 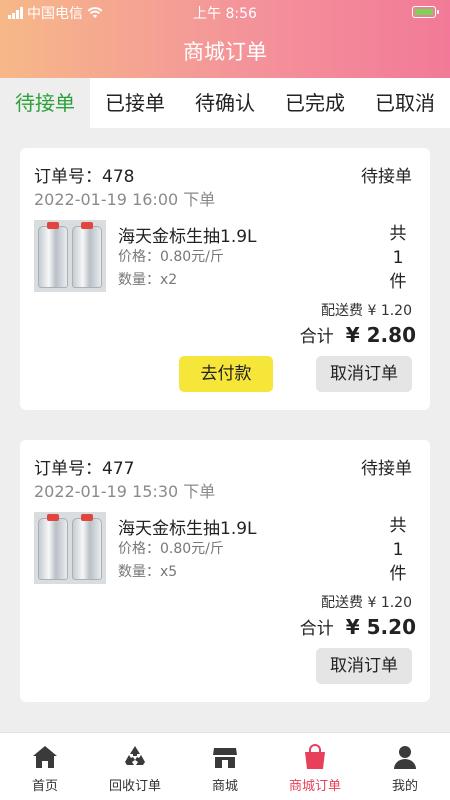 What do you see at coordinates (425, 12) in the screenshot?
I see `battery-icon` at bounding box center [425, 12].